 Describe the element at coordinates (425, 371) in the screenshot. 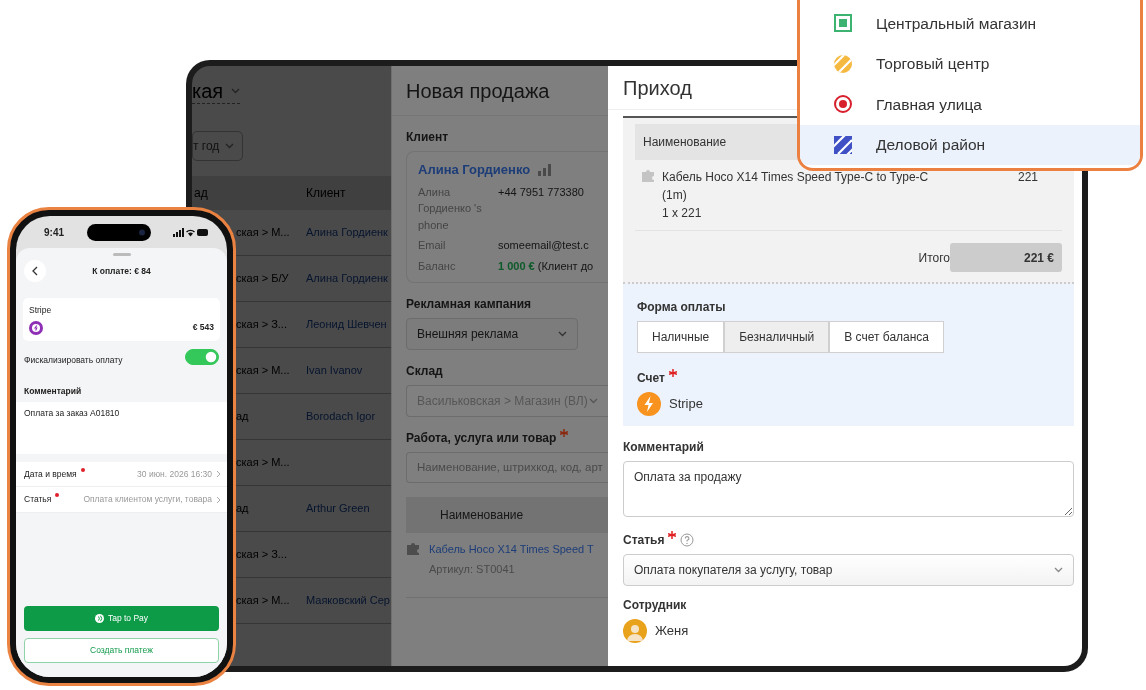

I see `field-label: Склад` at that location.